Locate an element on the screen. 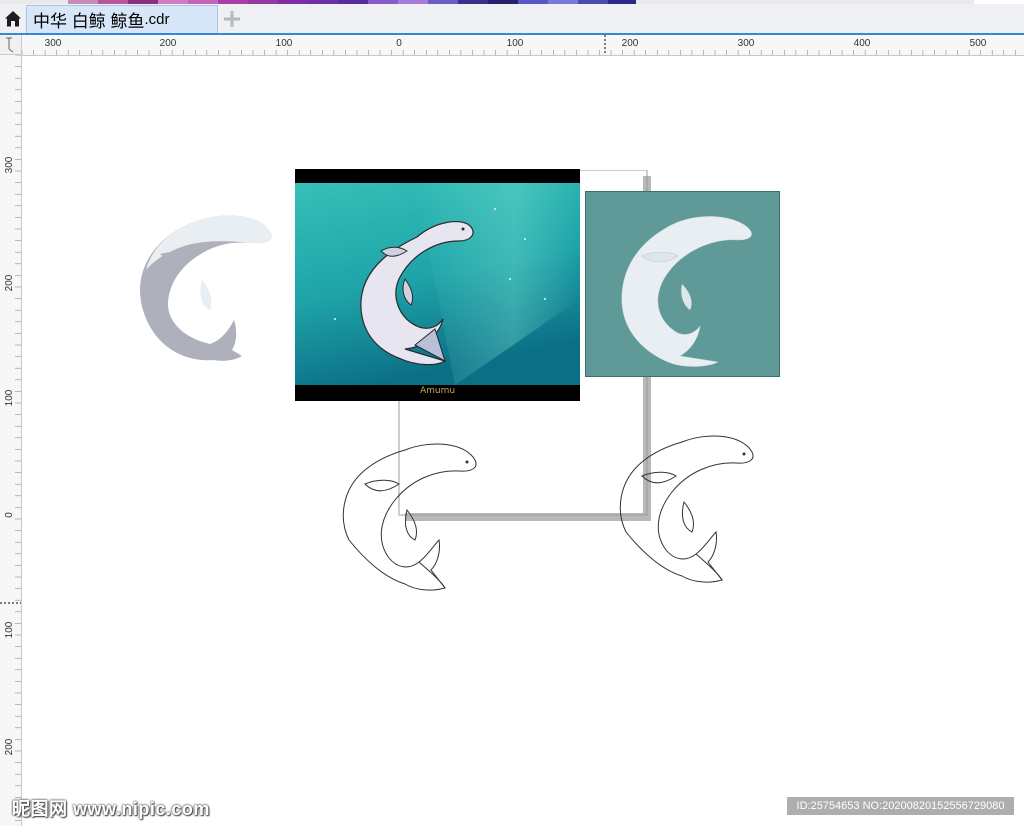 This screenshot has height=826, width=1024. ruler-origin-corner is located at coordinates (11, 45).